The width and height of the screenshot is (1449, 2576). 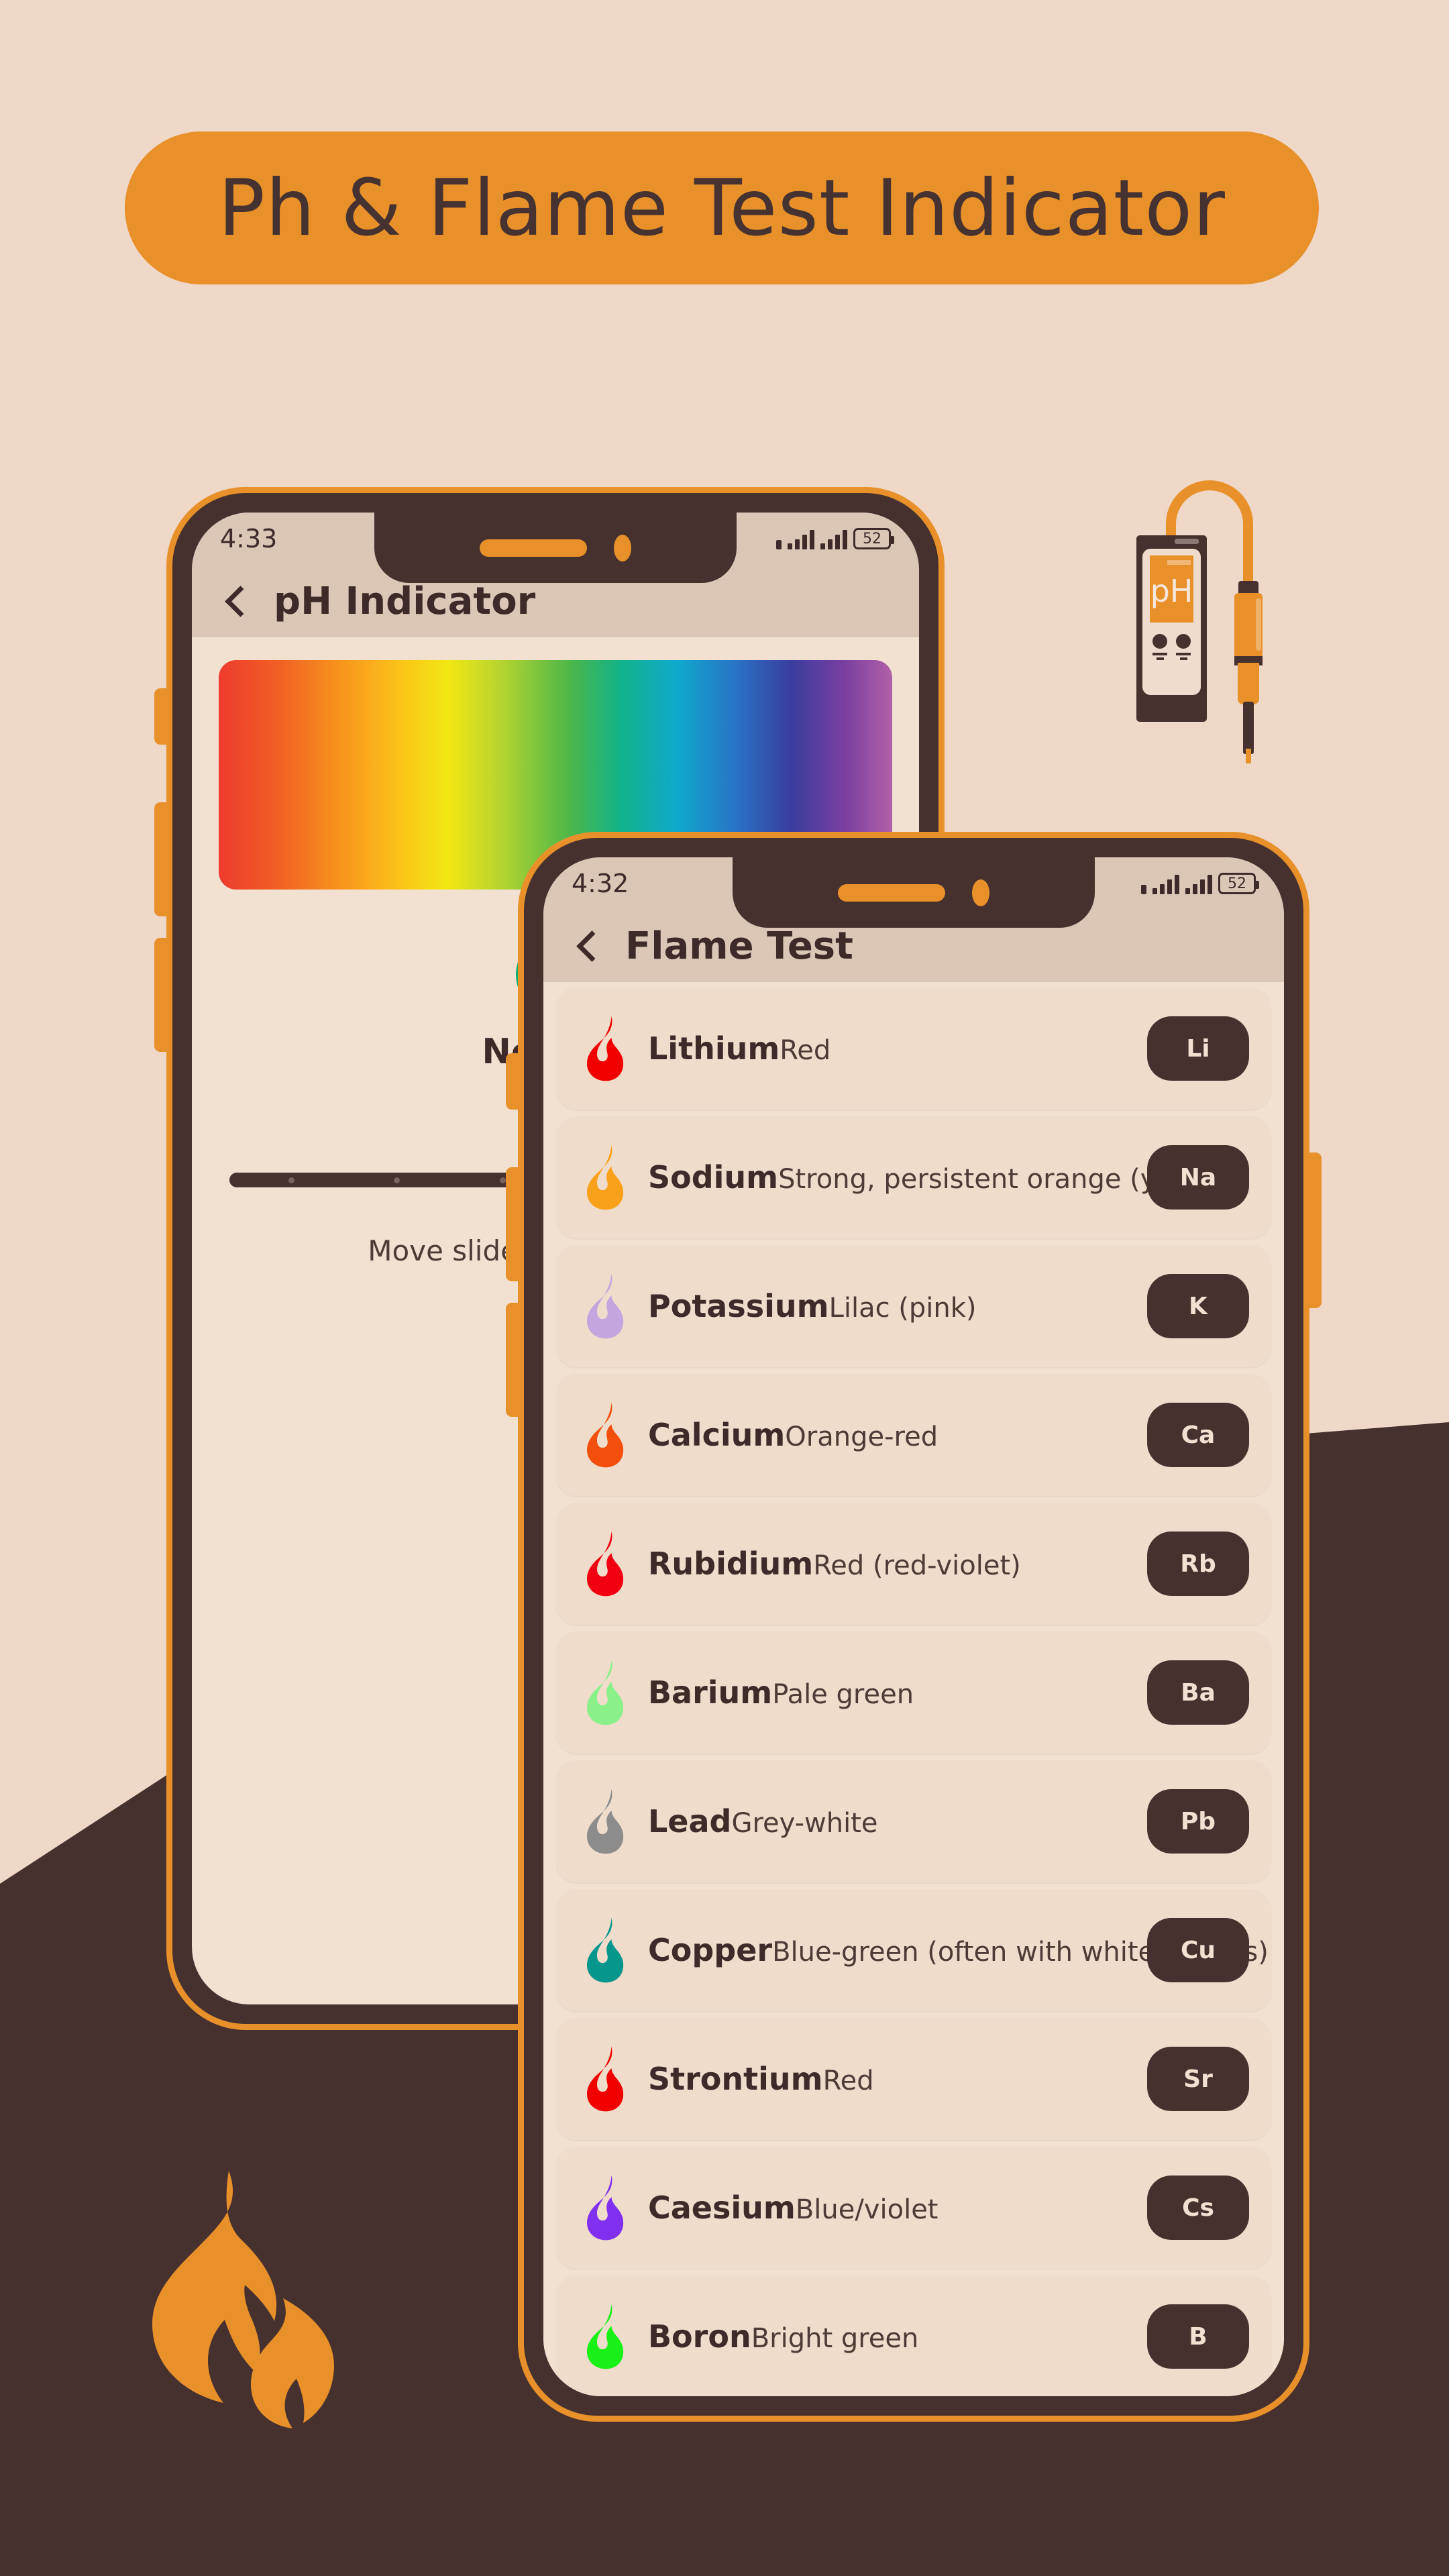 I want to click on meter-display: pH, so click(x=1171, y=589).